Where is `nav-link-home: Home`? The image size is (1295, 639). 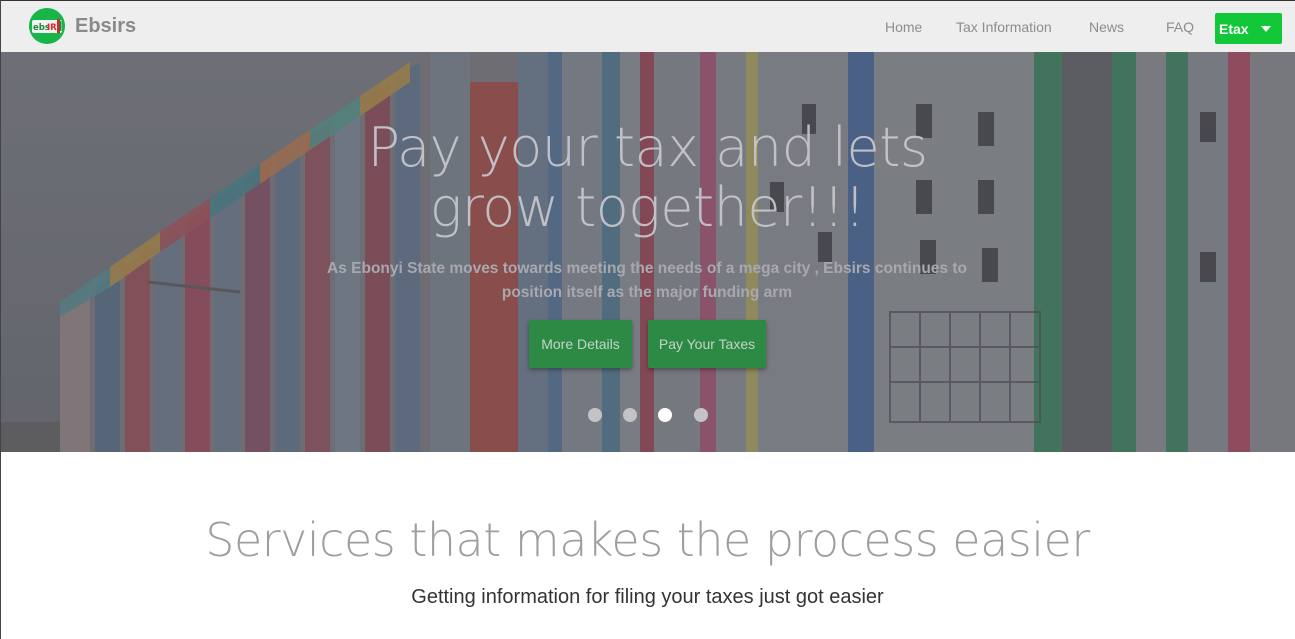
nav-link-home: Home is located at coordinates (903, 27).